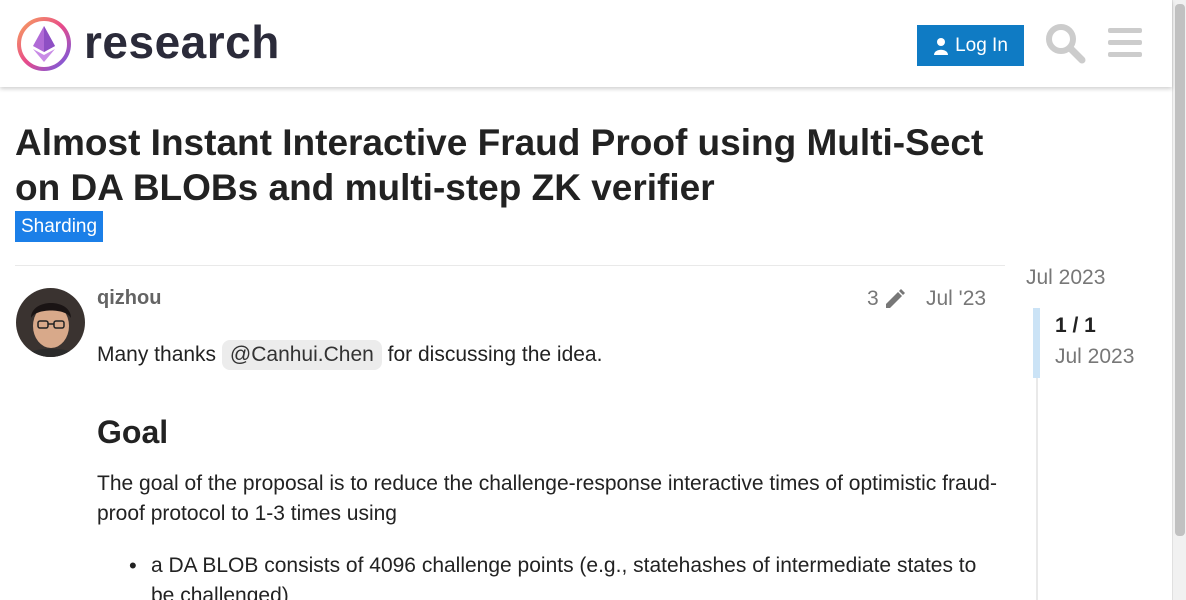 This screenshot has height=600, width=1186. What do you see at coordinates (59, 226) in the screenshot?
I see `category-badge-sharding: Sharding` at bounding box center [59, 226].